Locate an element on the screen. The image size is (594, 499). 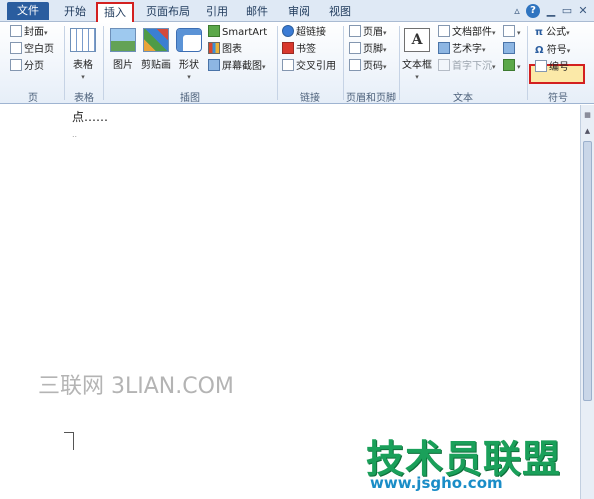
close-icon: ✕ is located at coordinates (583, 11).